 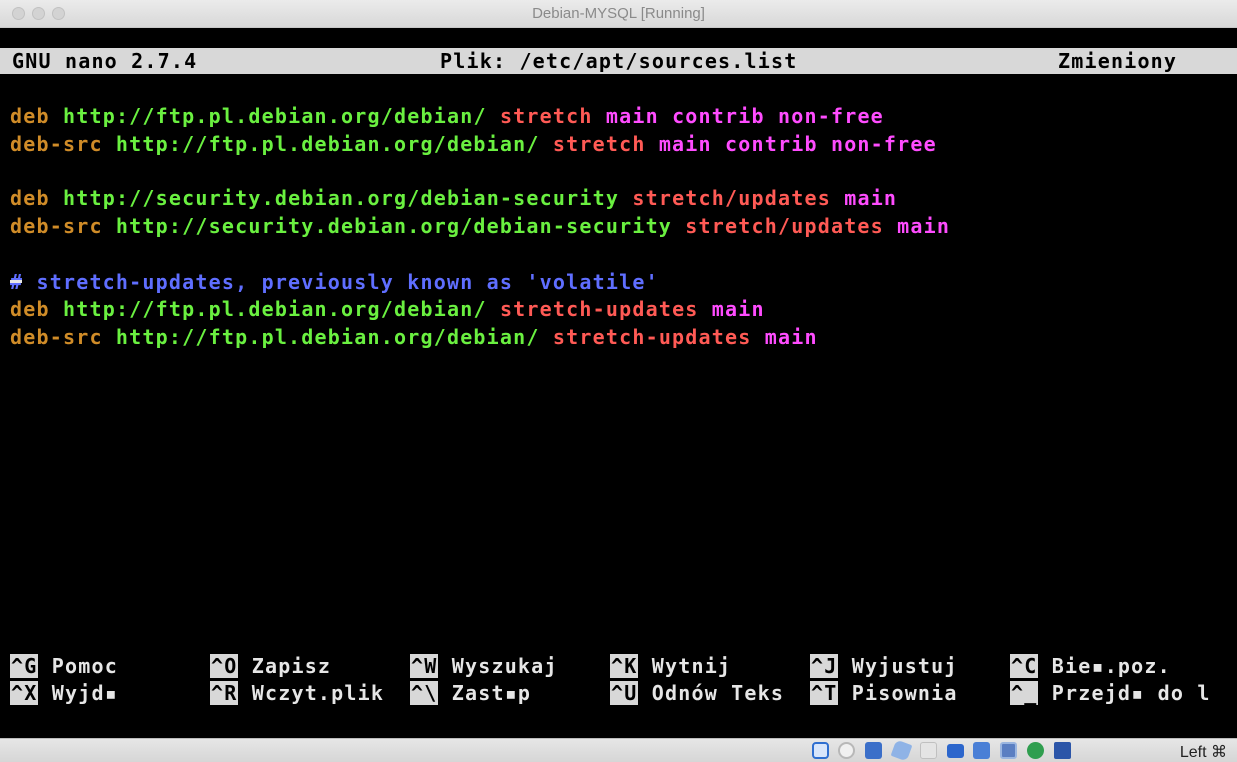 What do you see at coordinates (1035, 750) in the screenshot?
I see `guest-additions-icon` at bounding box center [1035, 750].